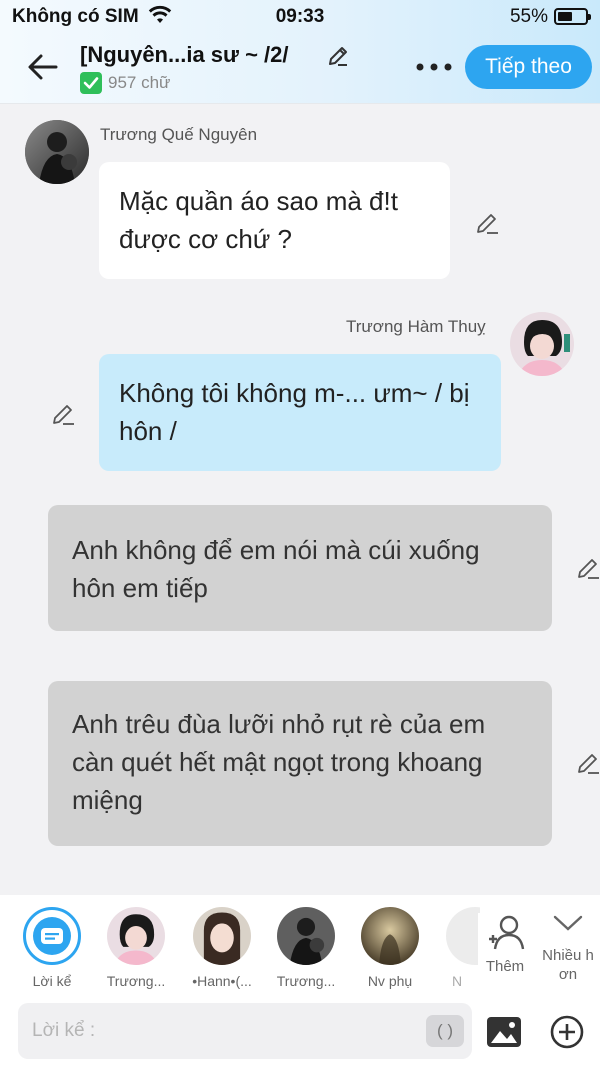 The width and height of the screenshot is (600, 1067). I want to click on character-partial: N, so click(450, 948).